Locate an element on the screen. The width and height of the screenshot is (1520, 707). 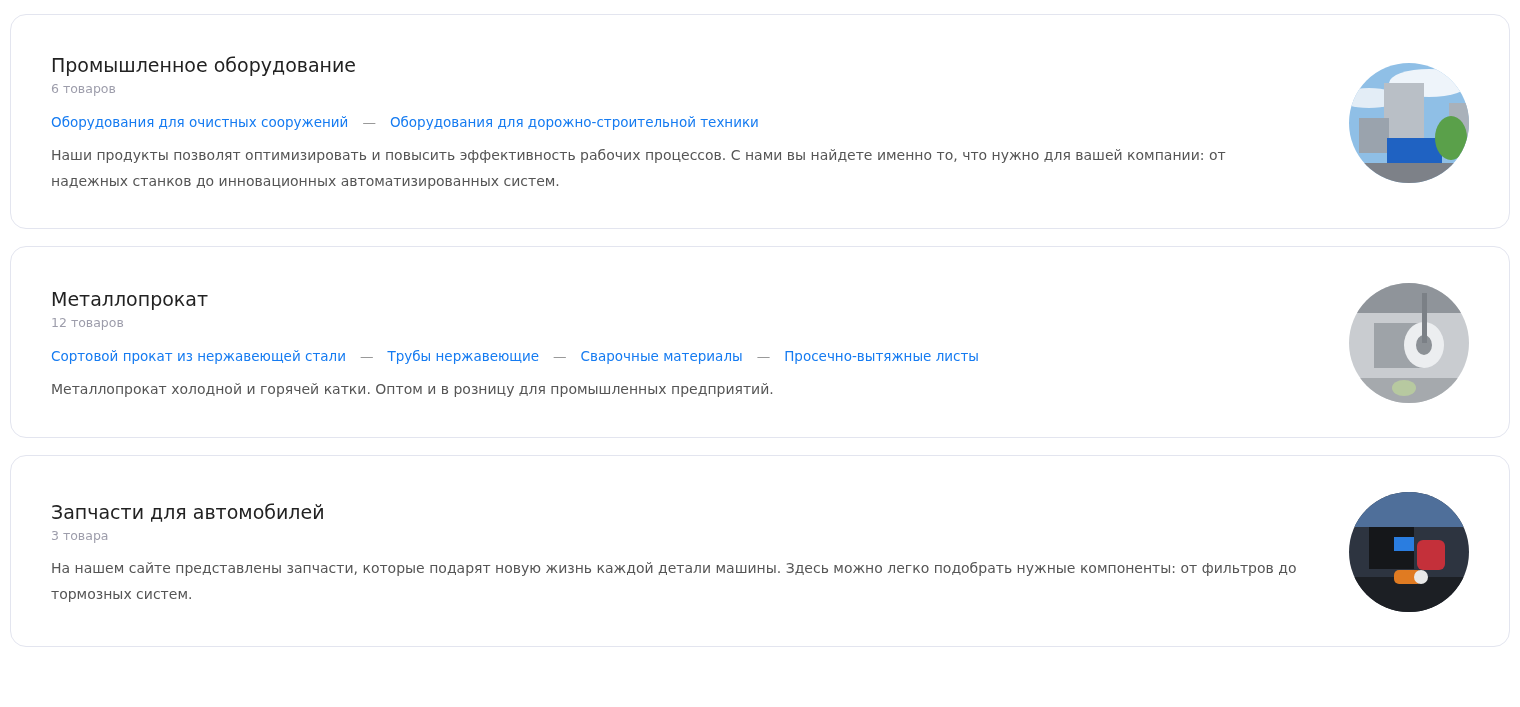
item-count: 3 товара is located at coordinates (80, 535).